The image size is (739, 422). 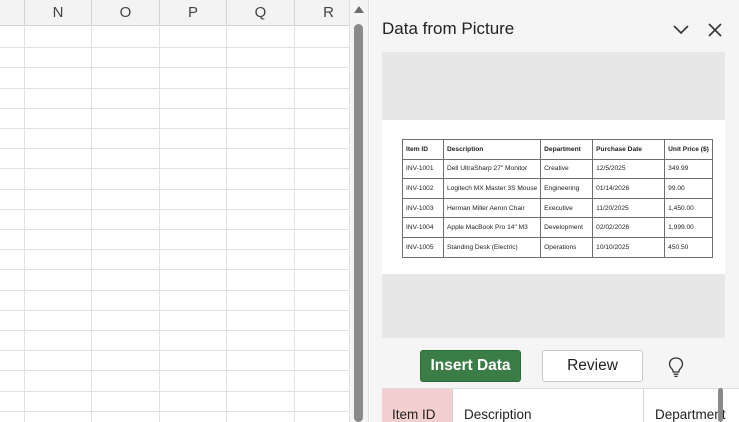 What do you see at coordinates (126, 13) in the screenshot?
I see `column-header-o: O` at bounding box center [126, 13].